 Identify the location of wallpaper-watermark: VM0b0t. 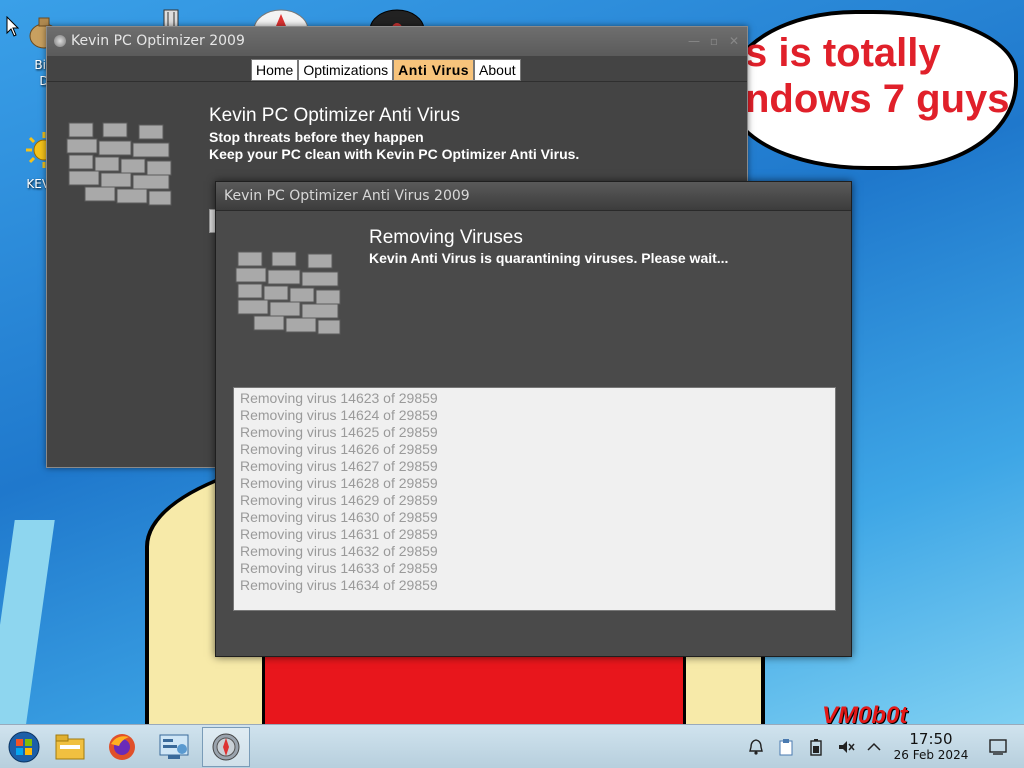
(865, 713).